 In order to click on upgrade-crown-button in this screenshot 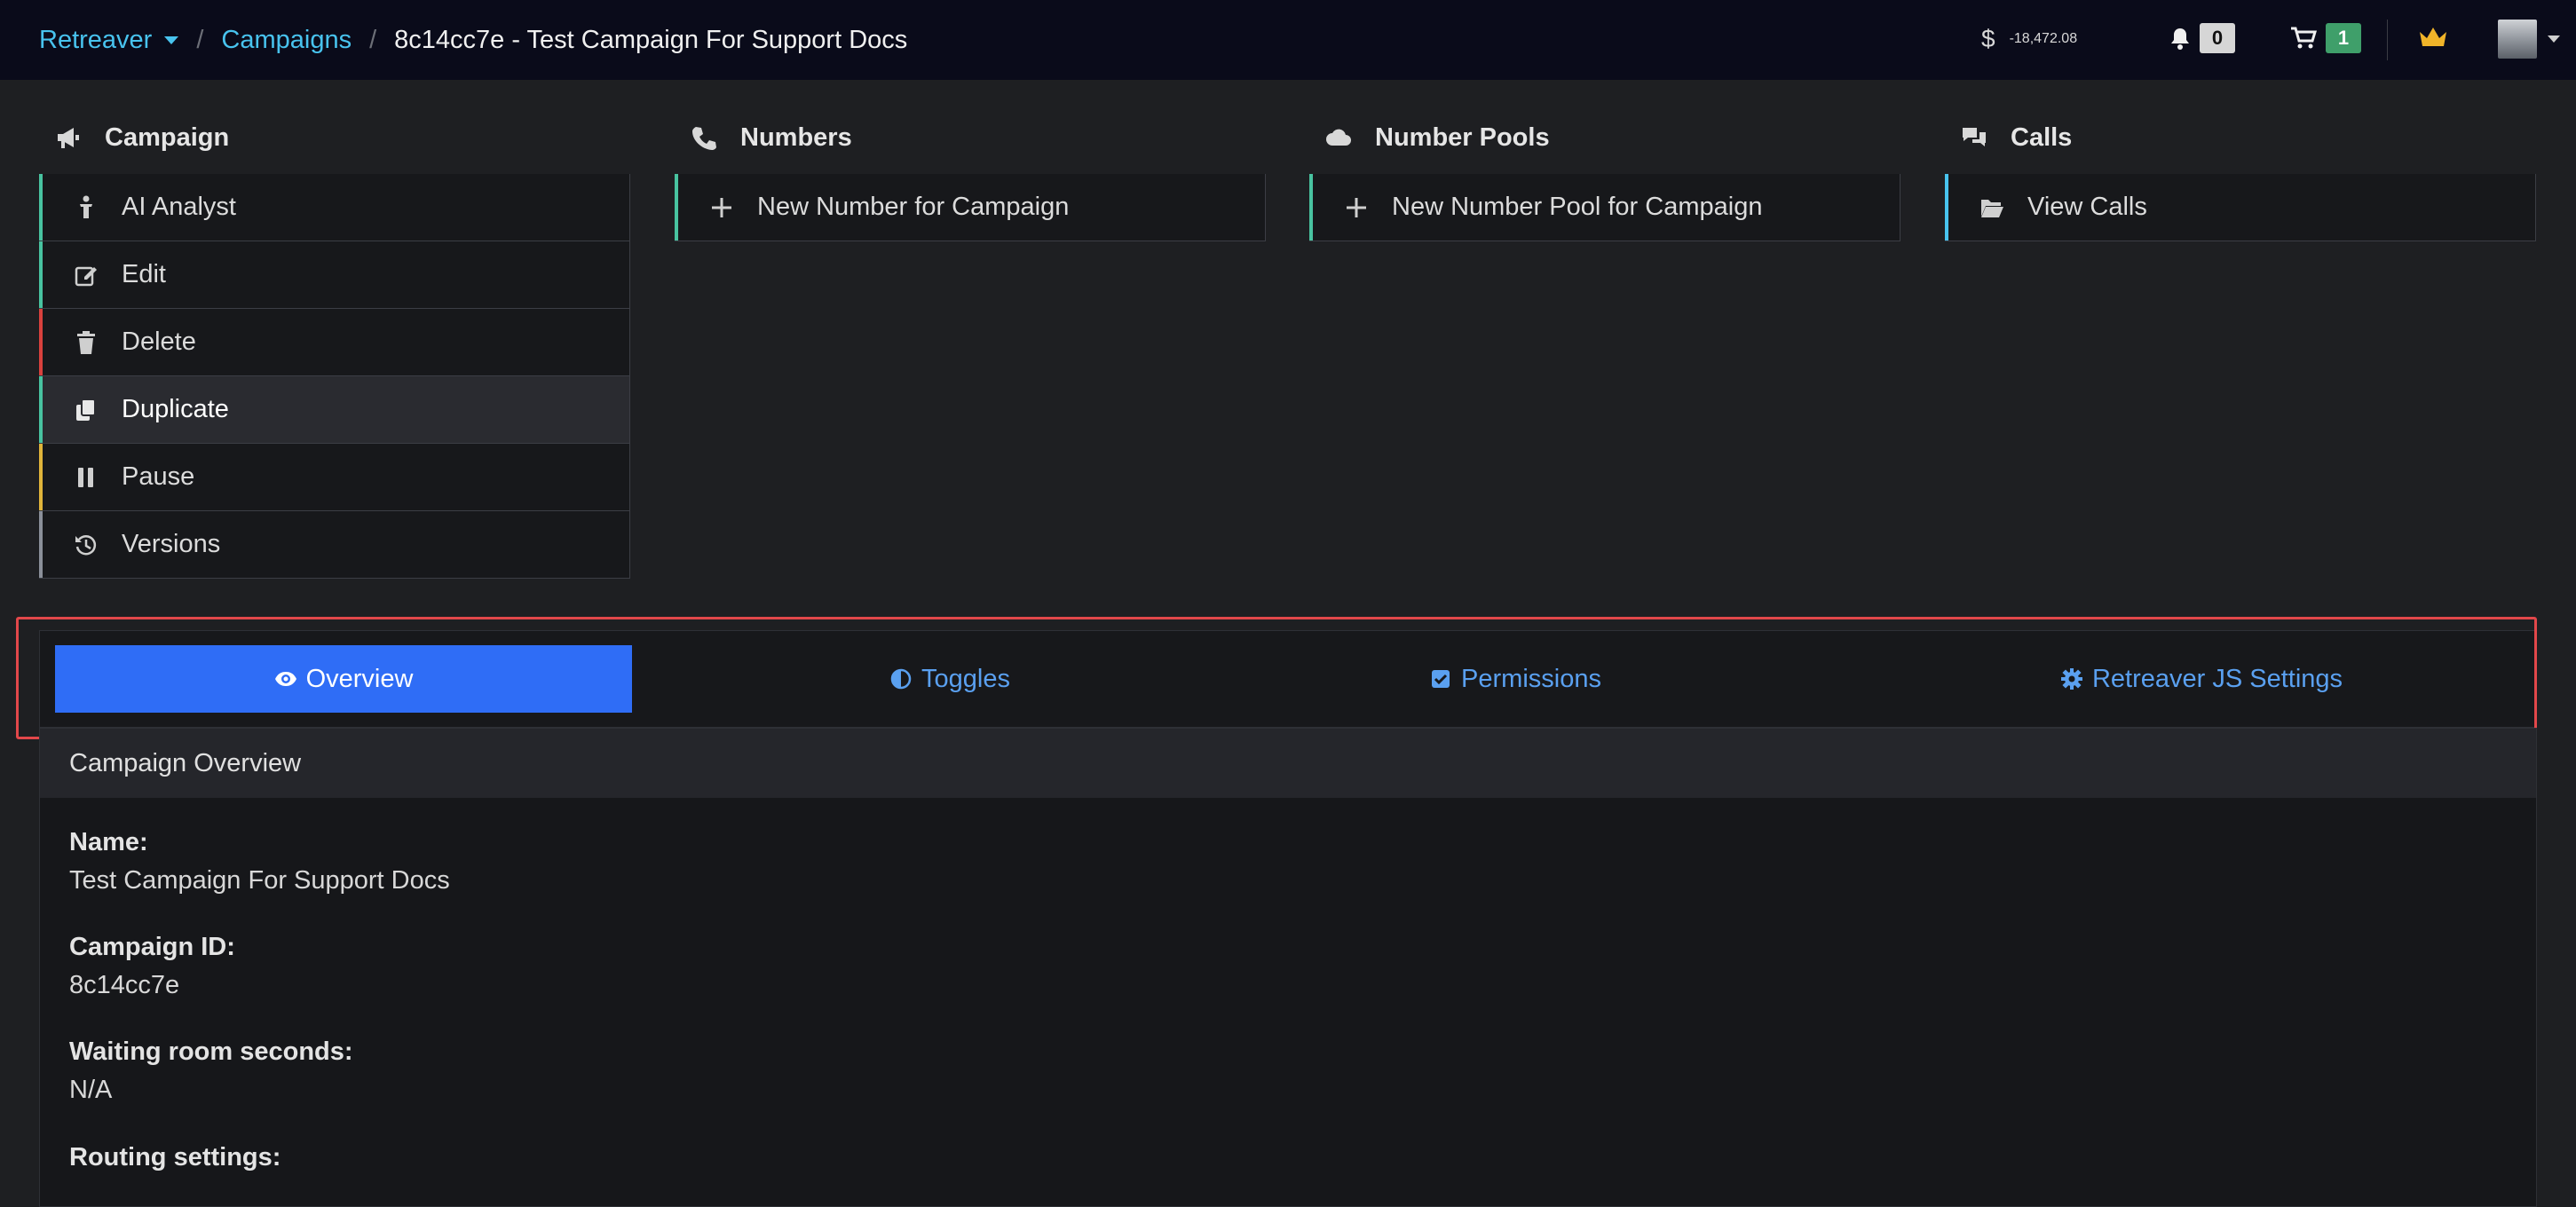, I will do `click(2433, 39)`.